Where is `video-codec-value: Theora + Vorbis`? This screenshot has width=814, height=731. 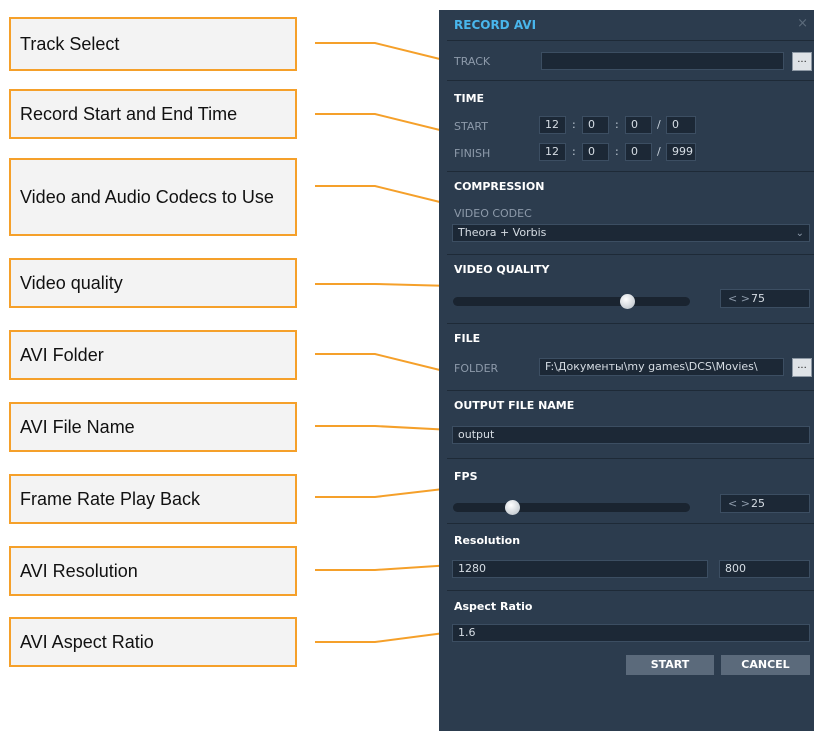
video-codec-value: Theora + Vorbis is located at coordinates (502, 232).